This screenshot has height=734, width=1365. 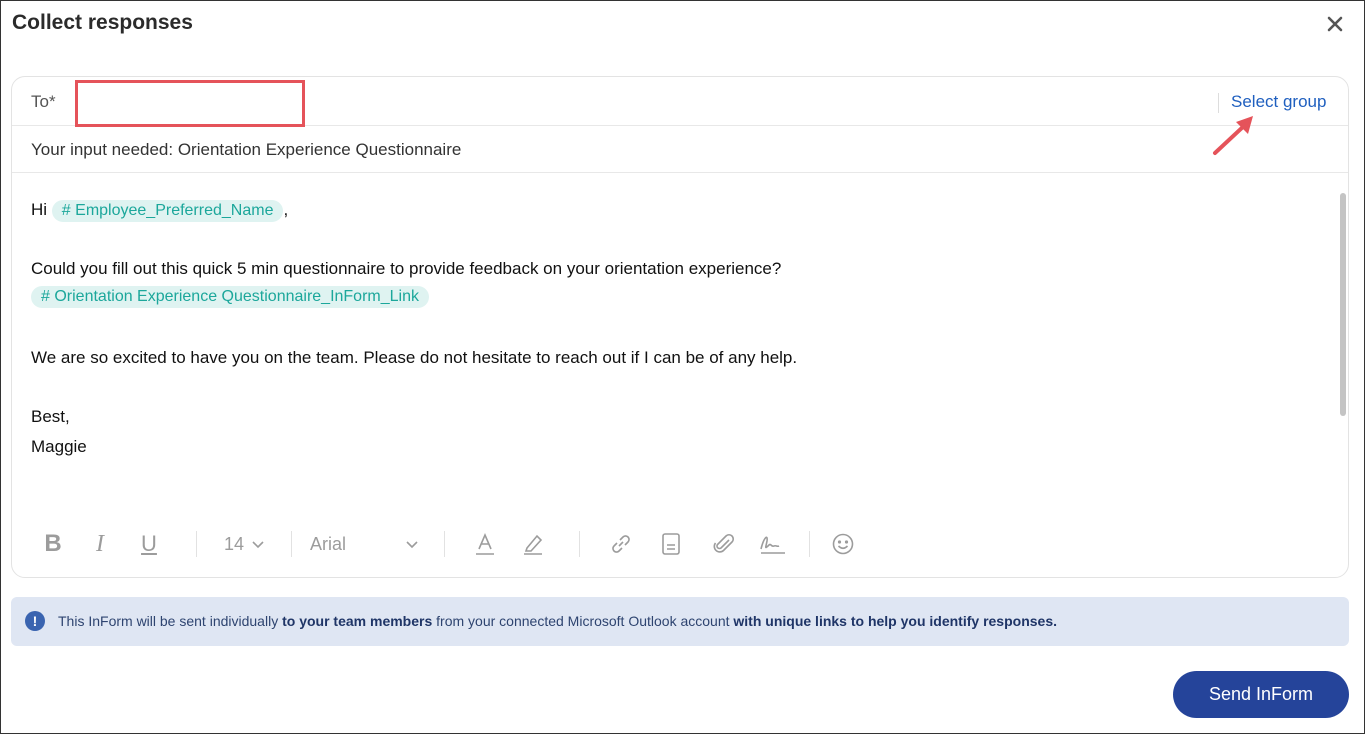 I want to click on emoji-button, so click(x=843, y=544).